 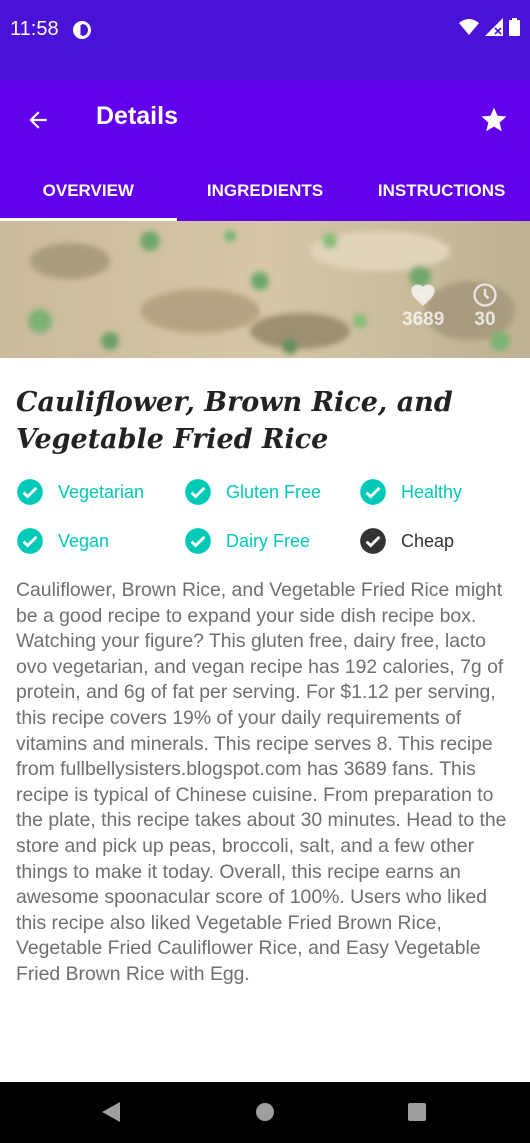 I want to click on battery-icon, so click(x=514, y=29).